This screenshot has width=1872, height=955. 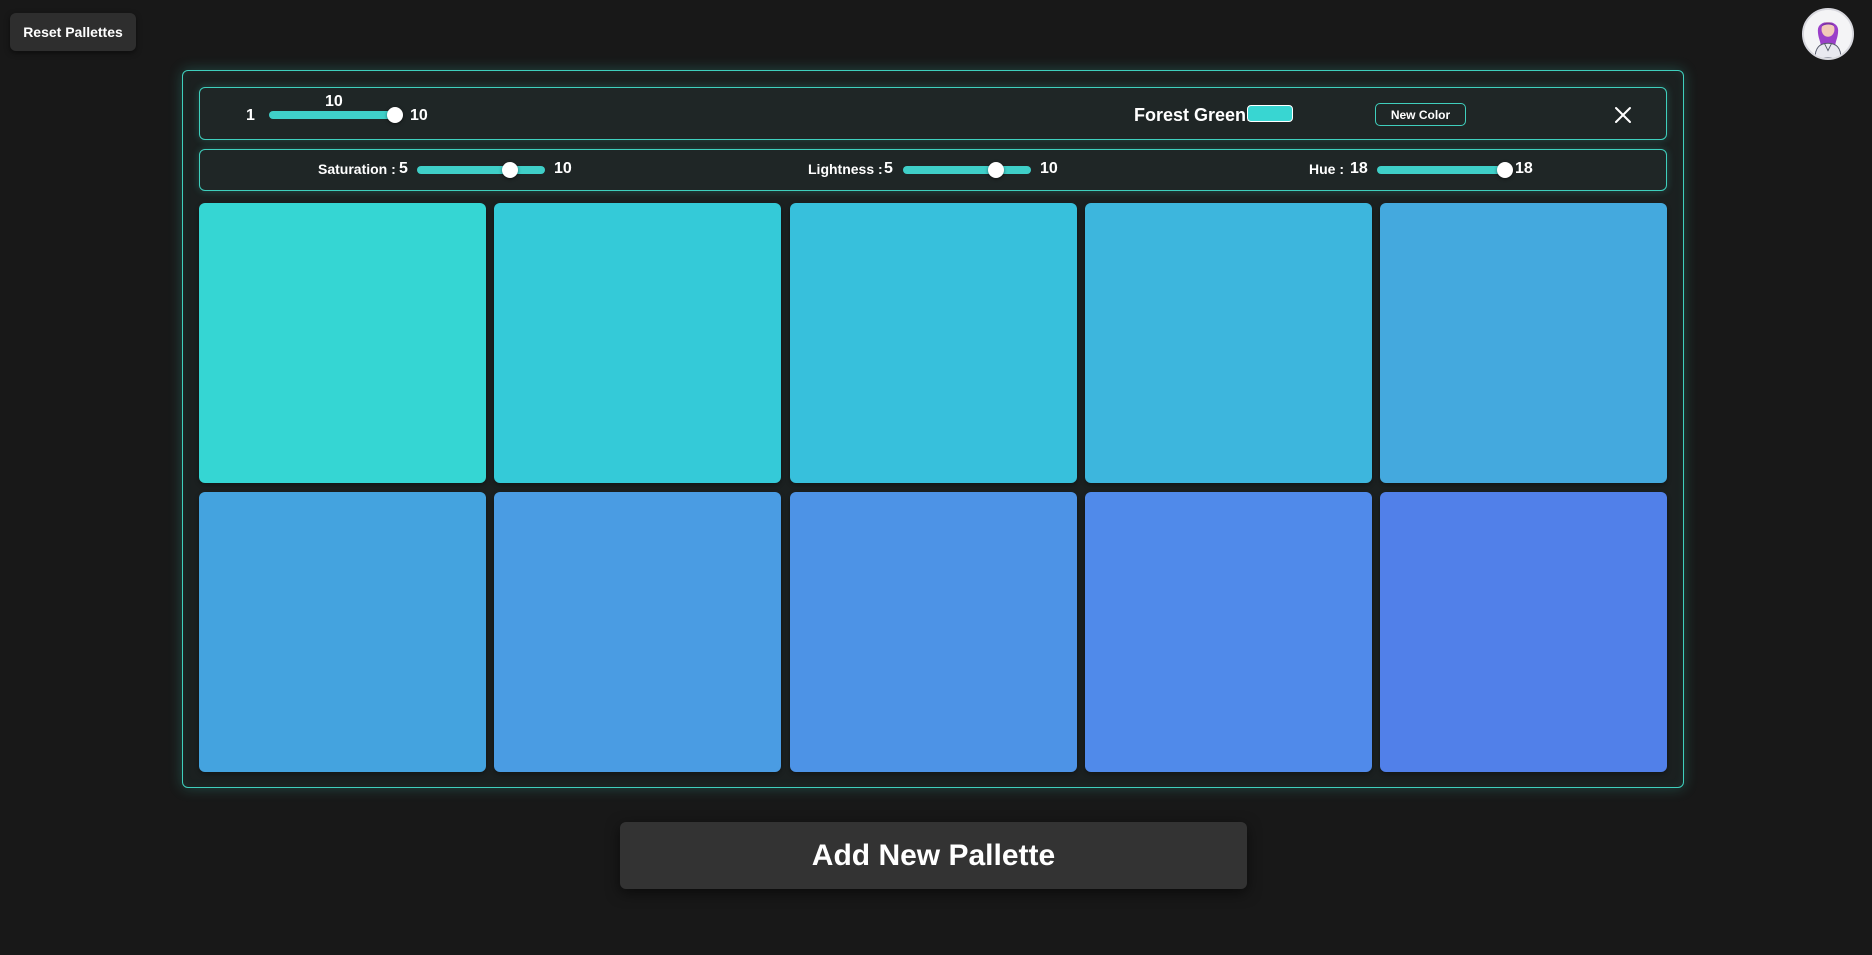 What do you see at coordinates (888, 168) in the screenshot?
I see `lightness-min-label: 5` at bounding box center [888, 168].